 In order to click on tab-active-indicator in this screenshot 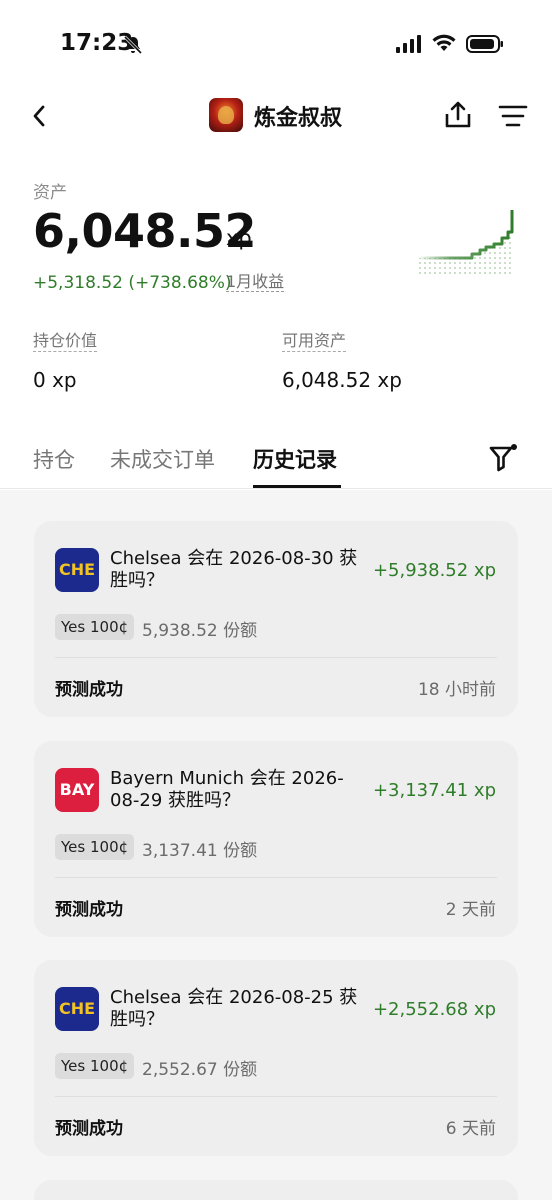, I will do `click(297, 486)`.